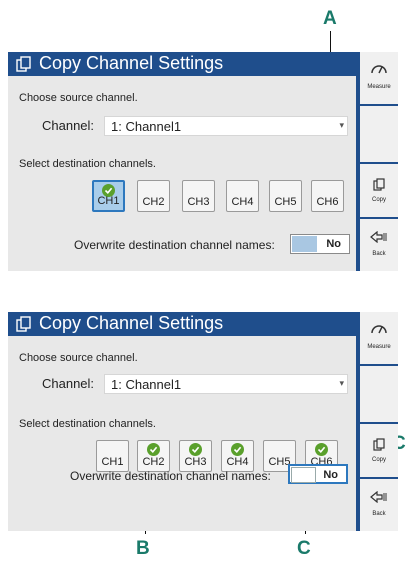 The image size is (406, 566). I want to click on callout-b: B, so click(143, 548).